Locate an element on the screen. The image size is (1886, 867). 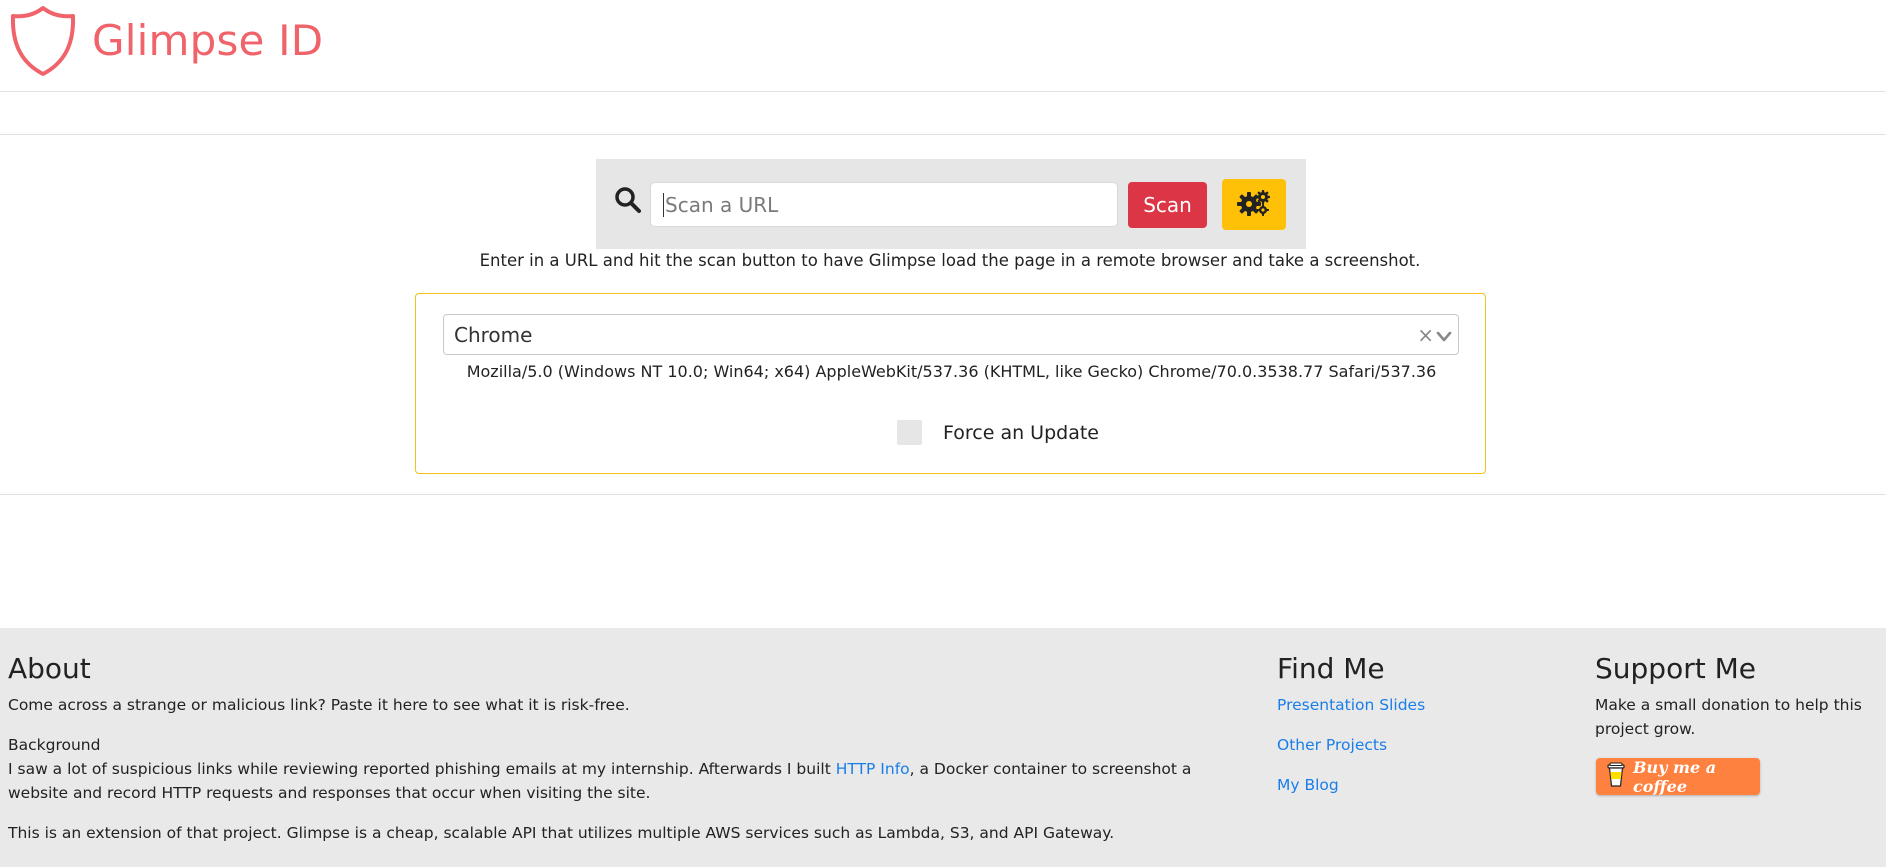
force-update-row: Force an Update is located at coordinates (998, 432).